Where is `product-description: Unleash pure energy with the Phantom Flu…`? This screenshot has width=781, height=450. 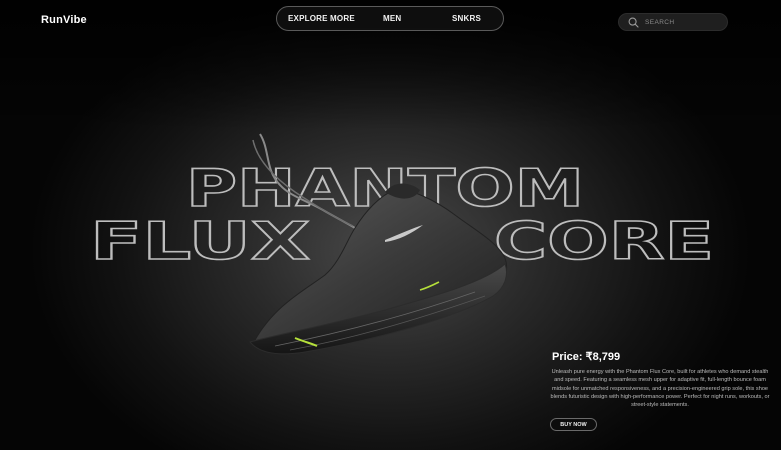 product-description: Unleash pure energy with the Phantom Flu… is located at coordinates (660, 389).